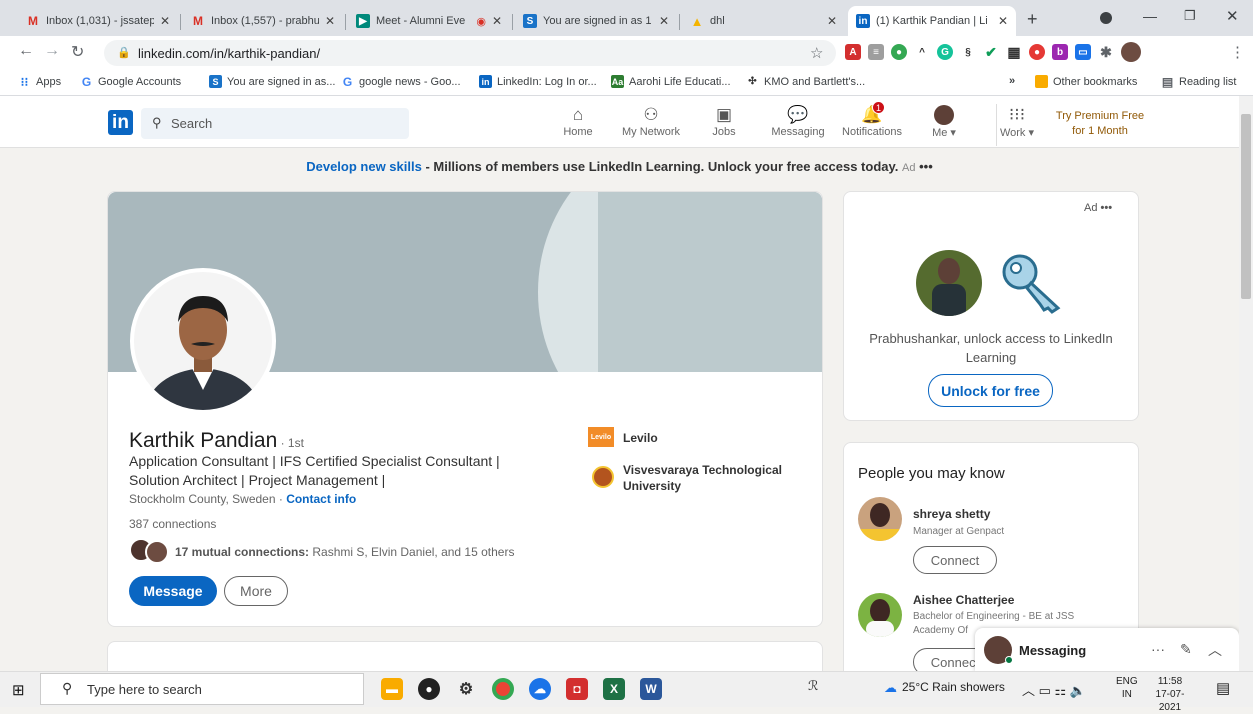 Image resolution: width=1253 pixels, height=714 pixels. What do you see at coordinates (256, 591) in the screenshot?
I see `more-button: More` at bounding box center [256, 591].